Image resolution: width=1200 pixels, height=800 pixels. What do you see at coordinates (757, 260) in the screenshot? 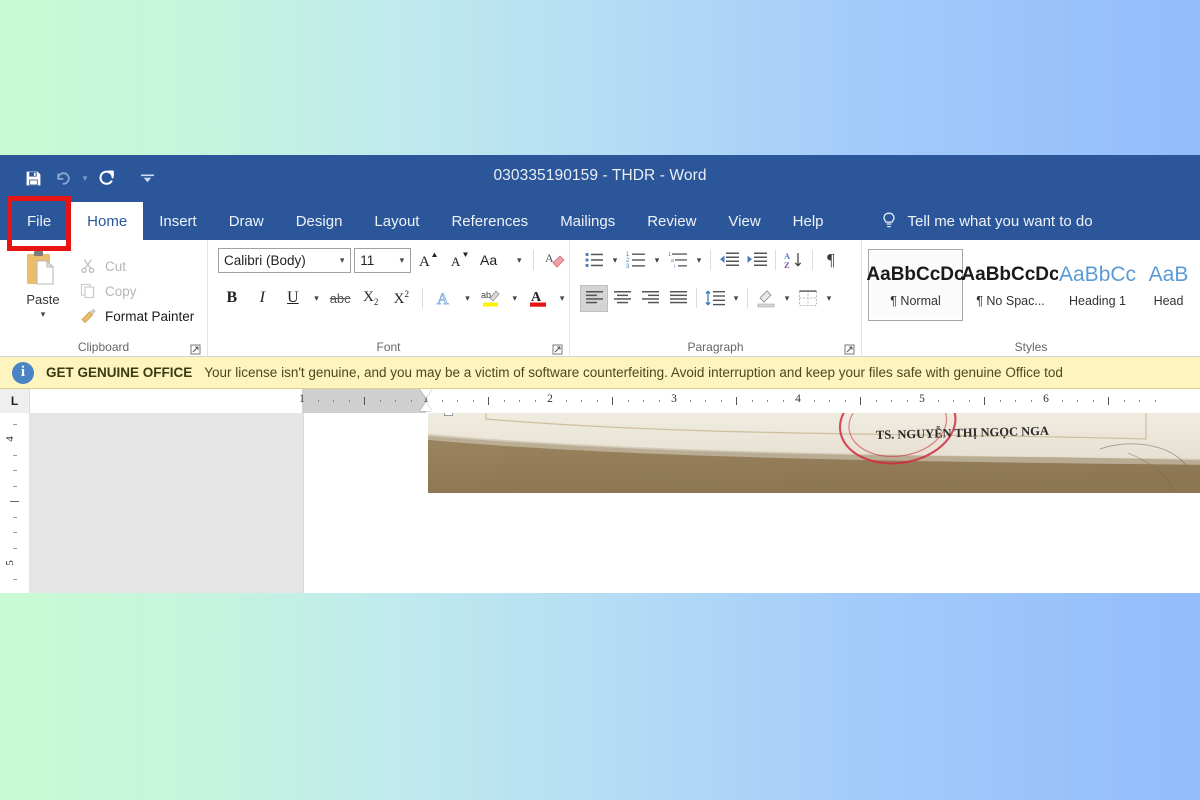
I see `increase-indent-button` at bounding box center [757, 260].